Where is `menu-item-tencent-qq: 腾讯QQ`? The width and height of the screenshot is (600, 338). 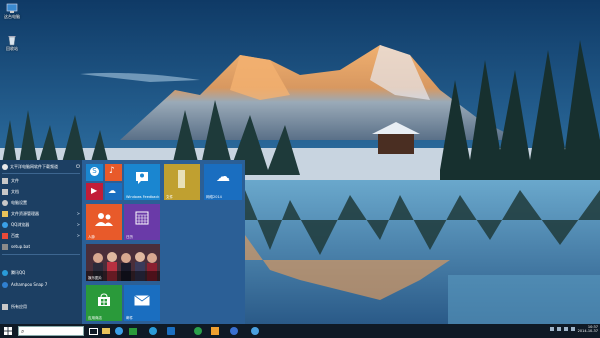 menu-item-tencent-qq: 腾讯QQ is located at coordinates (41, 272).